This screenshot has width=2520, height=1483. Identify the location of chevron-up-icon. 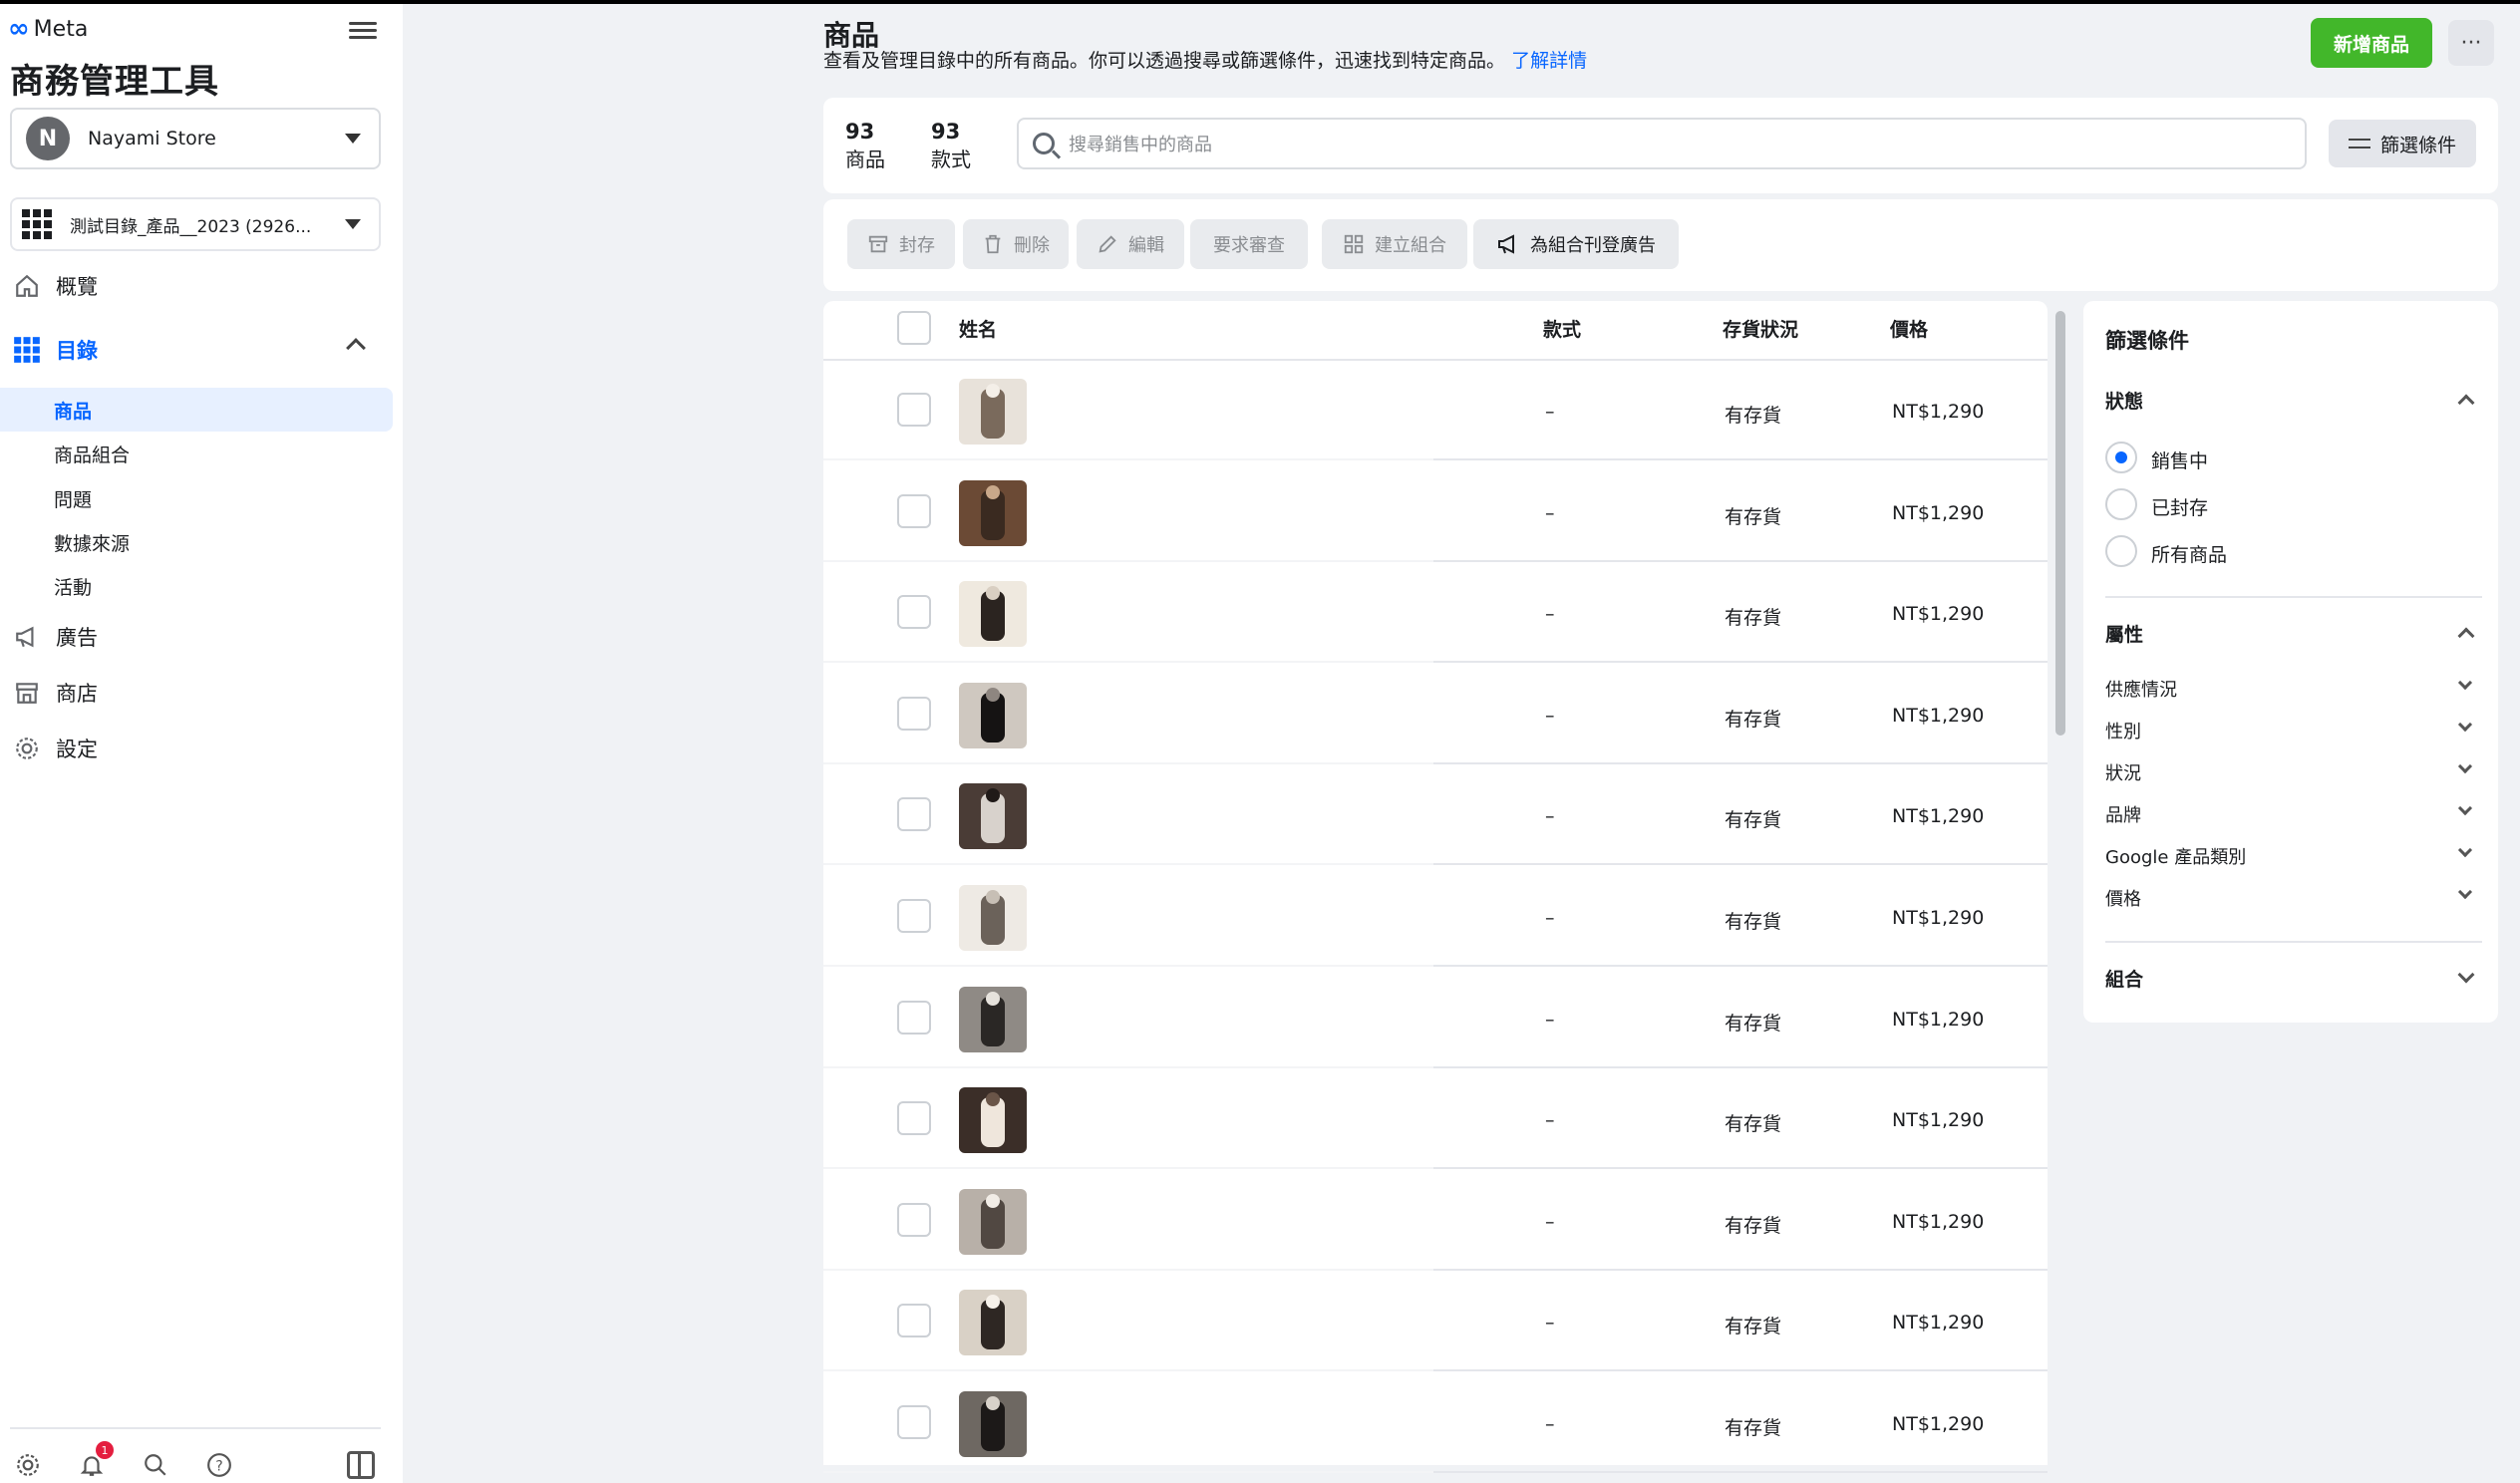
(356, 348).